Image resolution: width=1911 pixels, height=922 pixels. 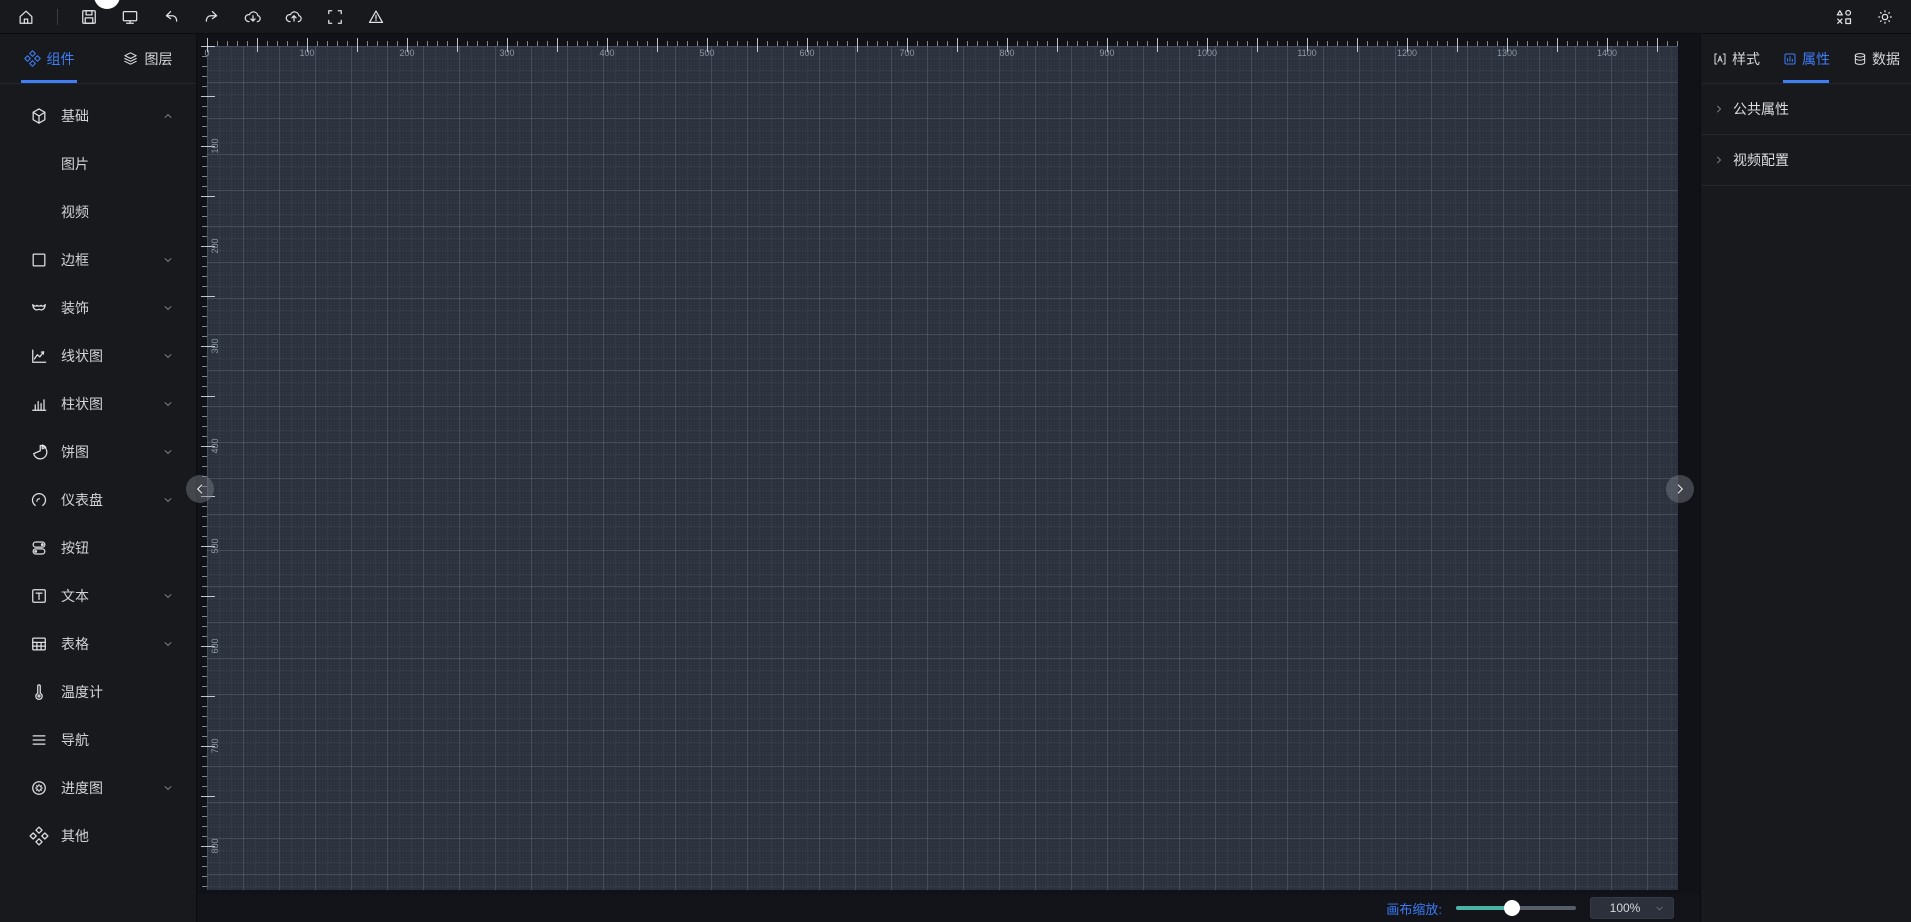 I want to click on shapes-button, so click(x=1844, y=17).